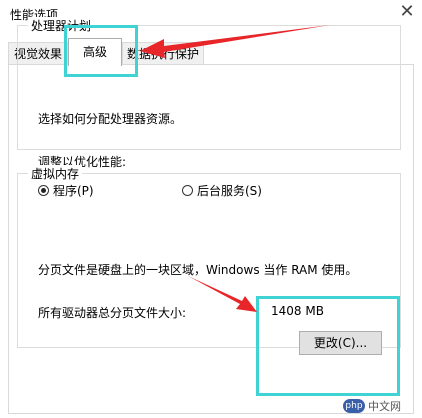  What do you see at coordinates (110, 119) in the screenshot?
I see `processor-description: 选择如何分配处理器资源。` at bounding box center [110, 119].